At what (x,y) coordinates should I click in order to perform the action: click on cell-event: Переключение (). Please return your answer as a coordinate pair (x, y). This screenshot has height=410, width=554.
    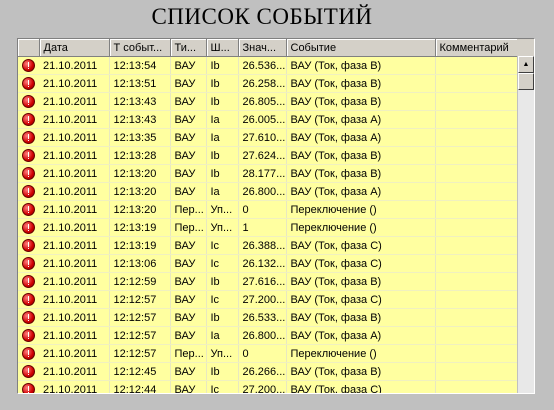
    Looking at the image, I should click on (361, 227).